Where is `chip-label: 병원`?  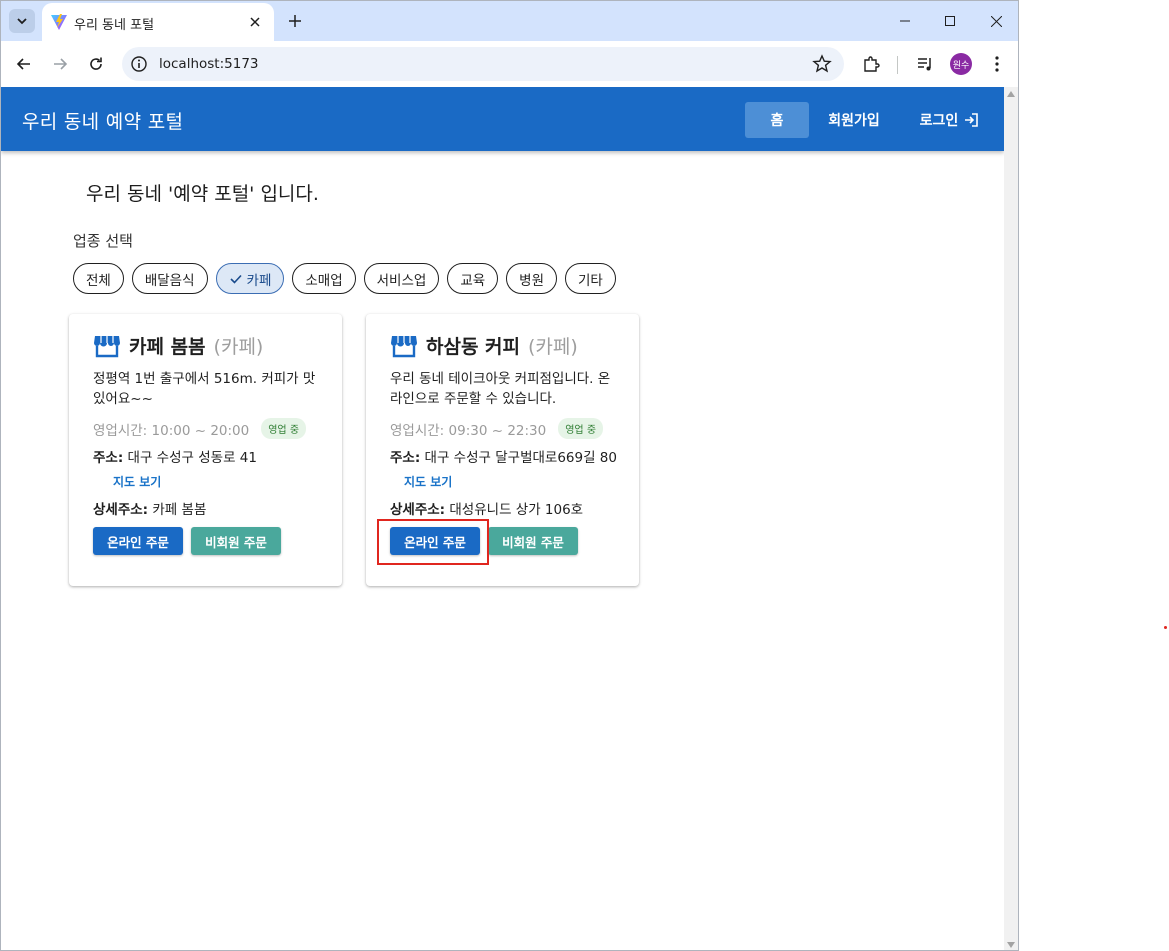
chip-label: 병원 is located at coordinates (532, 280).